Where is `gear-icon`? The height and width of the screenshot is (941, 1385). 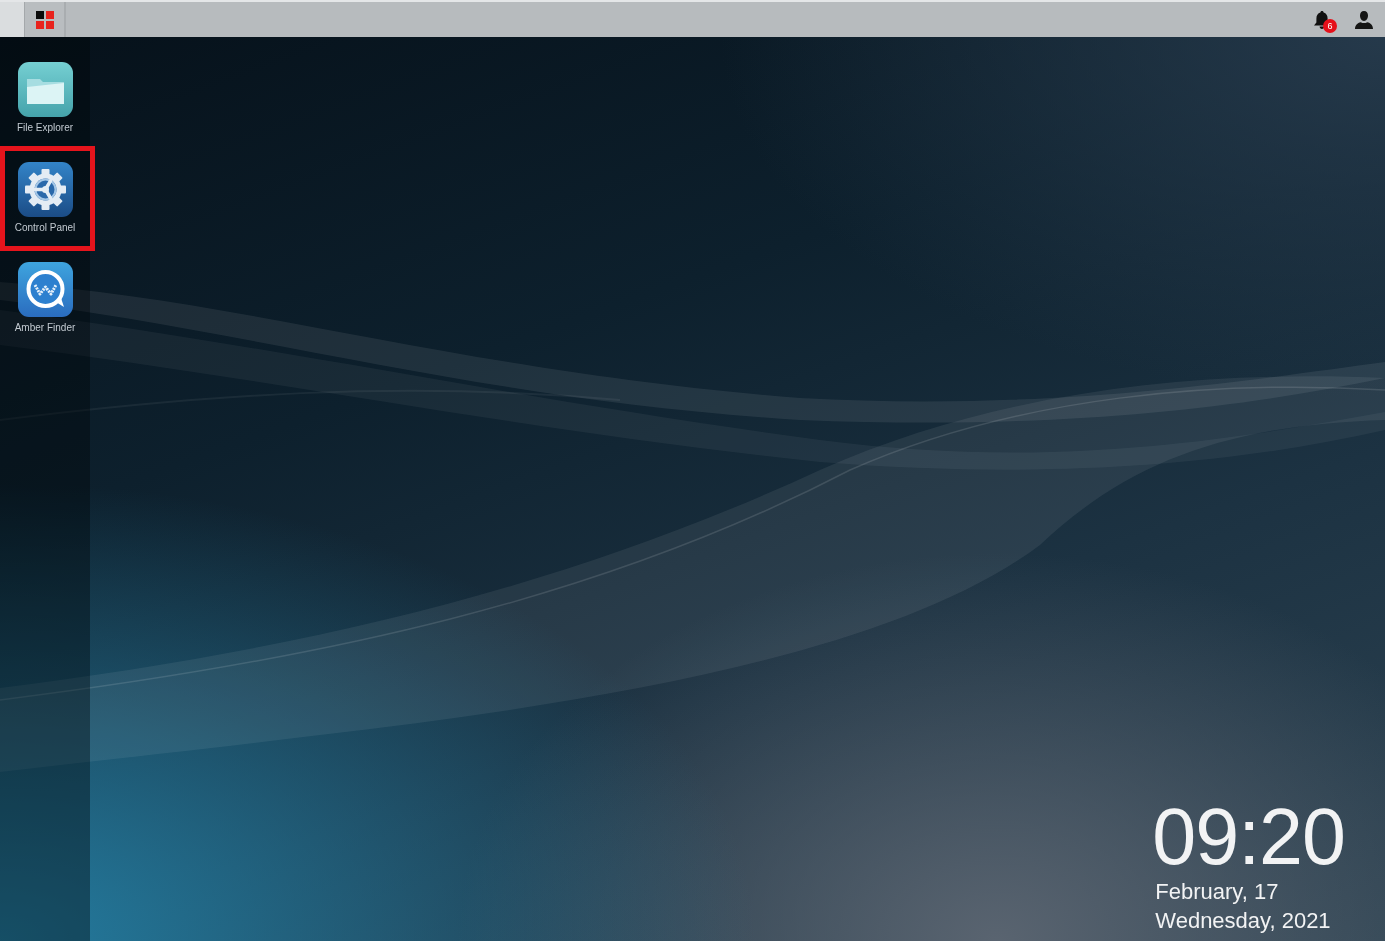
gear-icon is located at coordinates (45, 189).